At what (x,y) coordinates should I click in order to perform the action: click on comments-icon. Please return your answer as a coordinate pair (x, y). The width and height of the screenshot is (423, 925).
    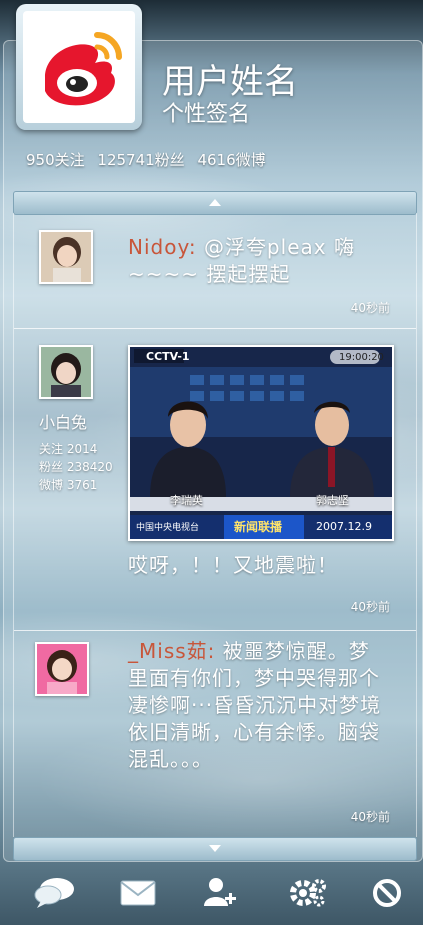
    Looking at the image, I should click on (54, 893).